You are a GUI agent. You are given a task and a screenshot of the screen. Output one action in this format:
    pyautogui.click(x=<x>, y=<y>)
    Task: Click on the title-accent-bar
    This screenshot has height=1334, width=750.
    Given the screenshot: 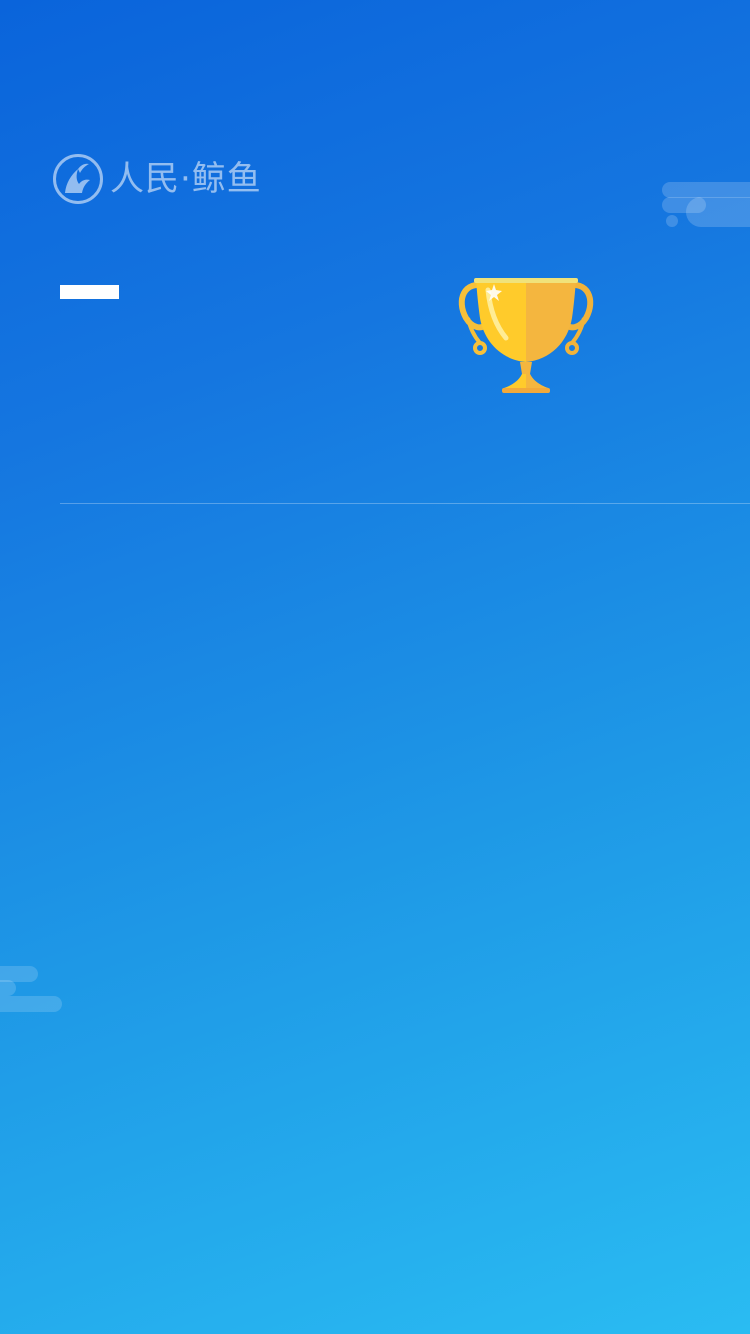 What is the action you would take?
    pyautogui.click(x=89, y=292)
    